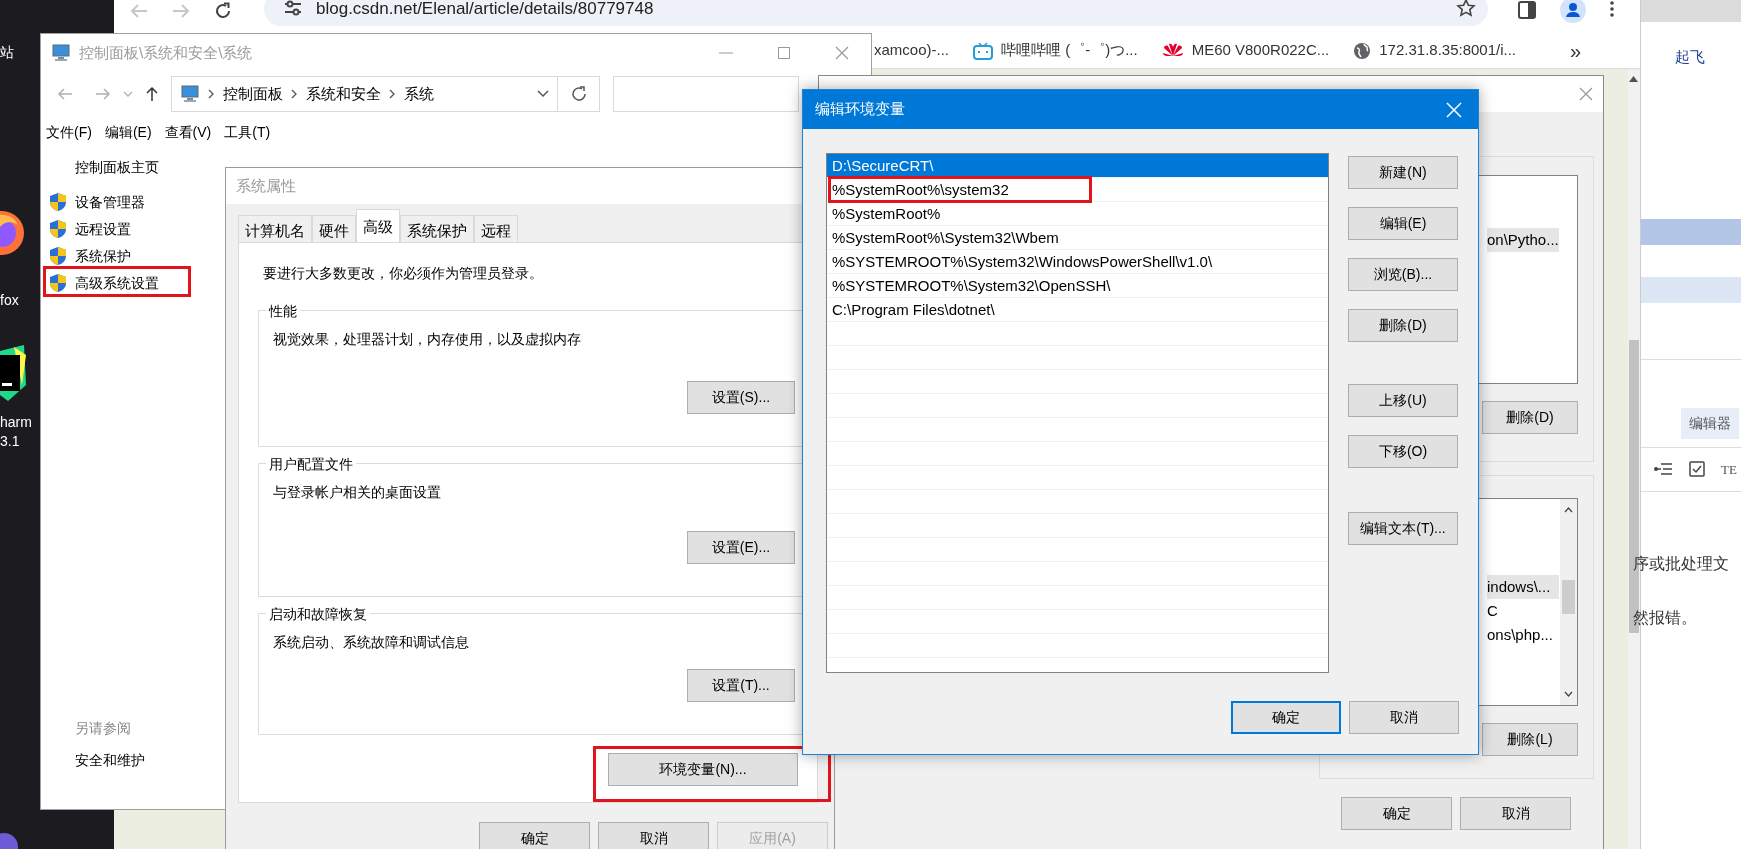 The image size is (1741, 849). Describe the element at coordinates (13, 373) in the screenshot. I see `pycharm-icon` at that location.